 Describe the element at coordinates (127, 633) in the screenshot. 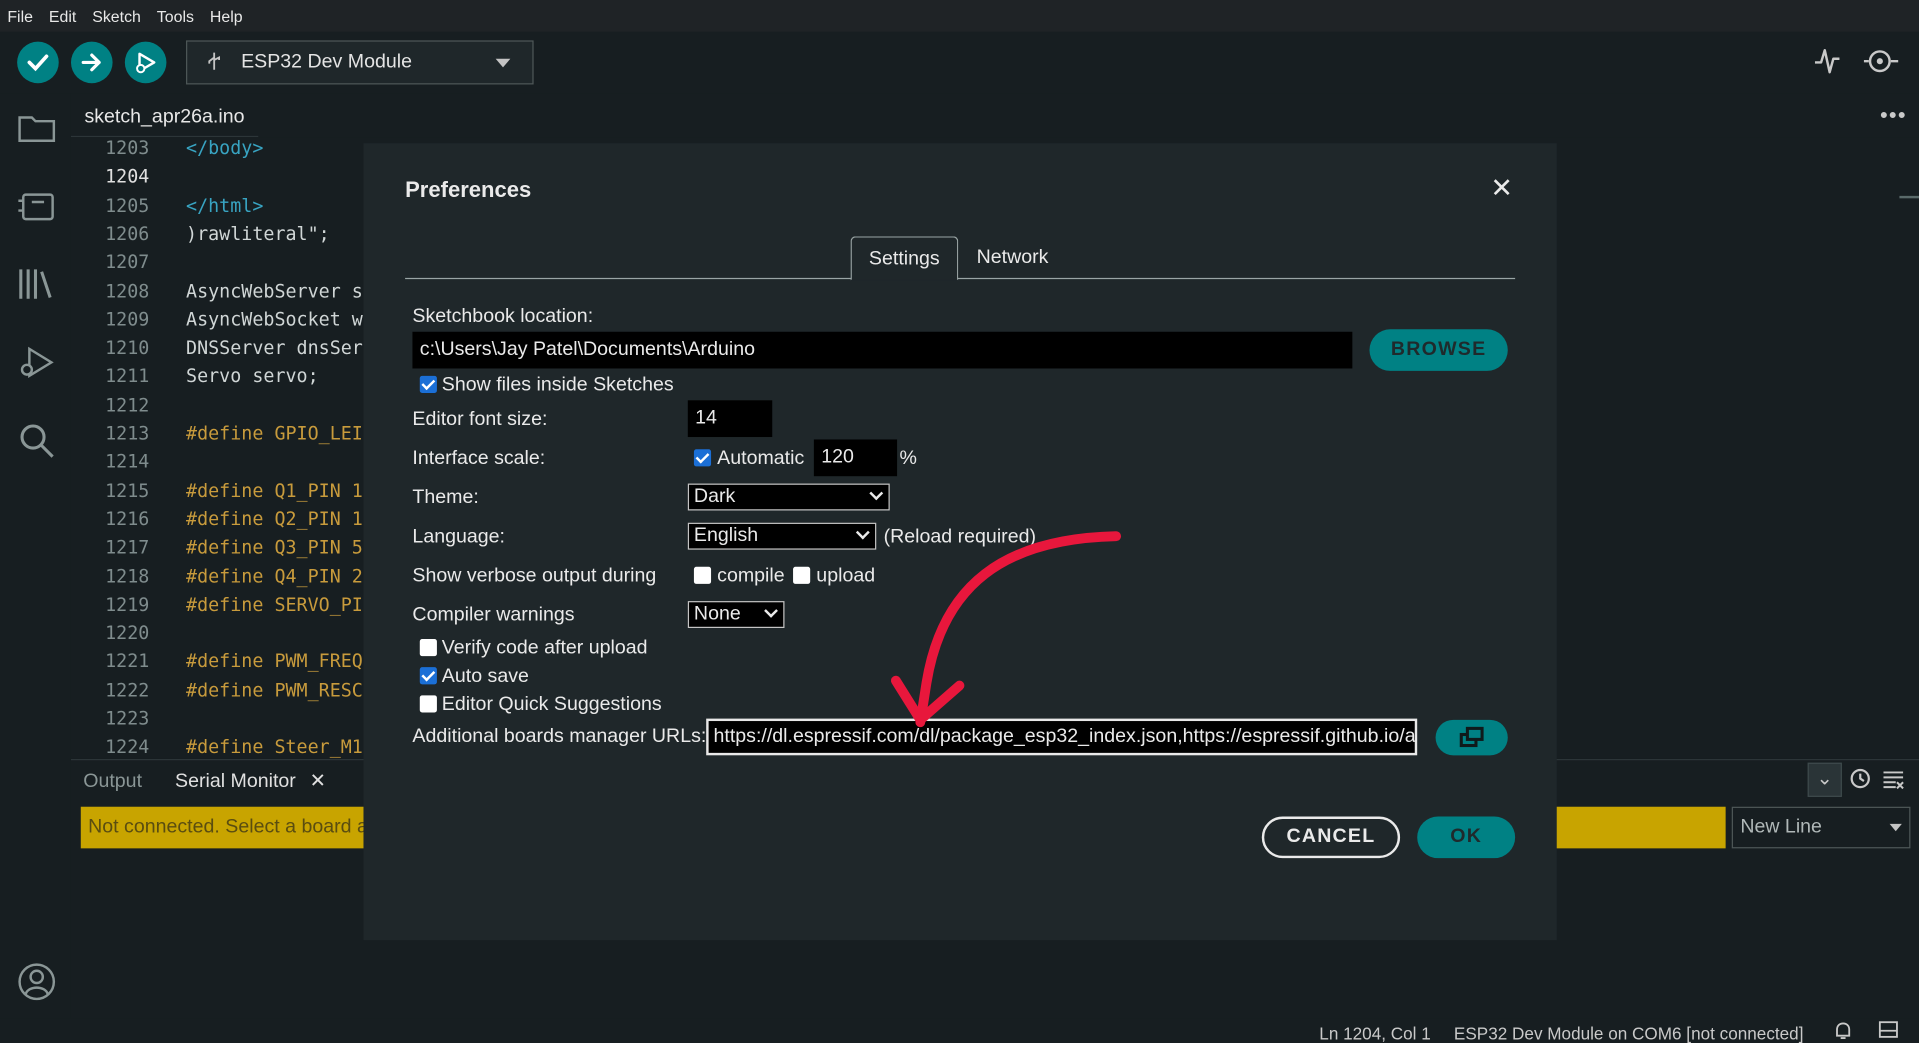

I see `line-number: 1220` at that location.